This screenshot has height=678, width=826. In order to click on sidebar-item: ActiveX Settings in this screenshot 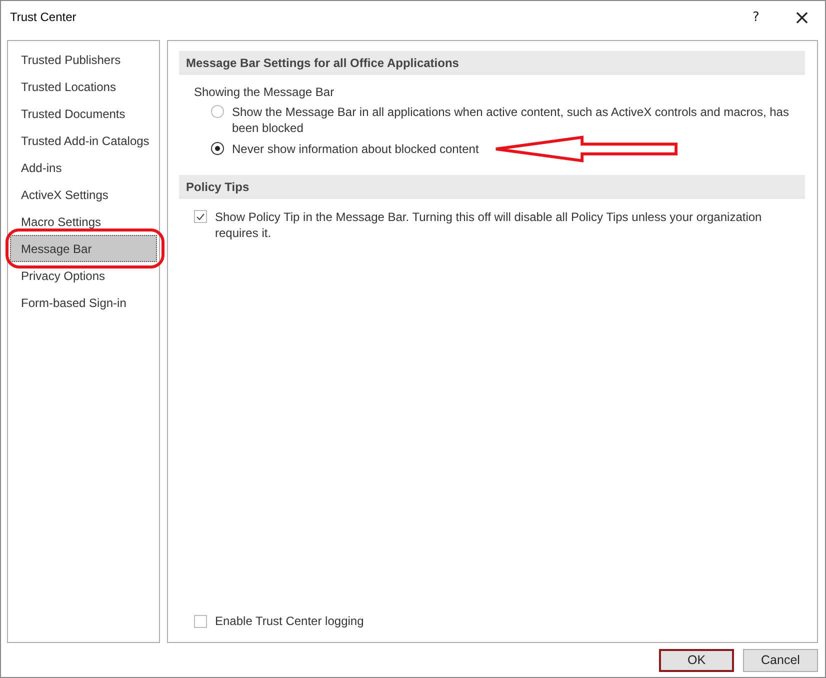, I will do `click(83, 194)`.